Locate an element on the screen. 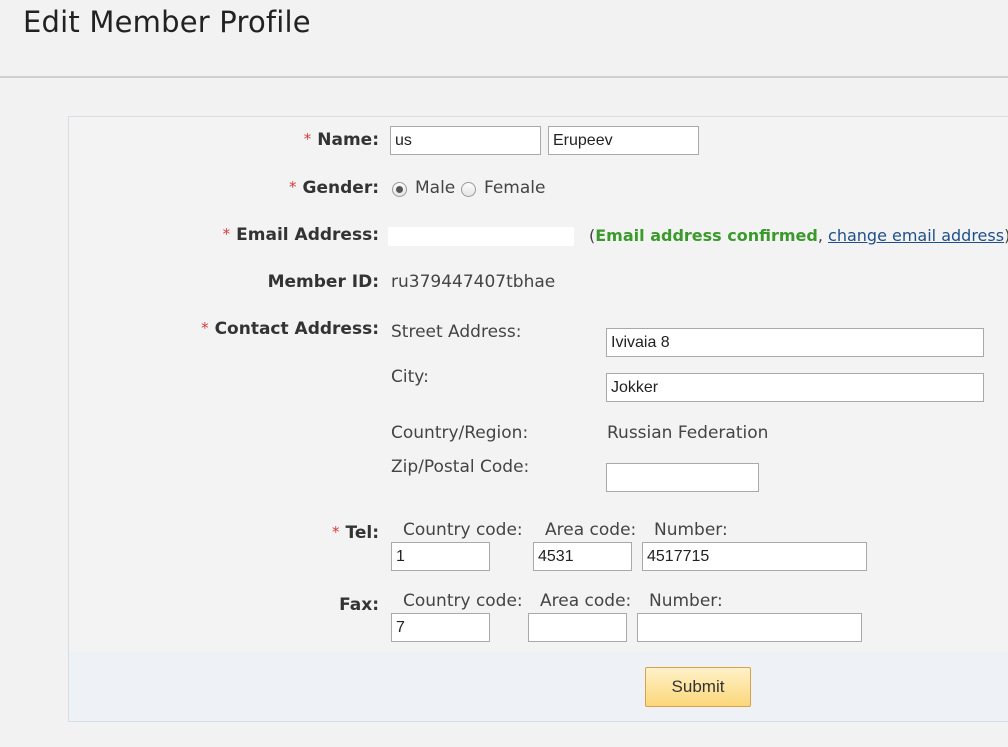 This screenshot has height=747, width=1008. tel-label: * Tel: is located at coordinates (355, 533).